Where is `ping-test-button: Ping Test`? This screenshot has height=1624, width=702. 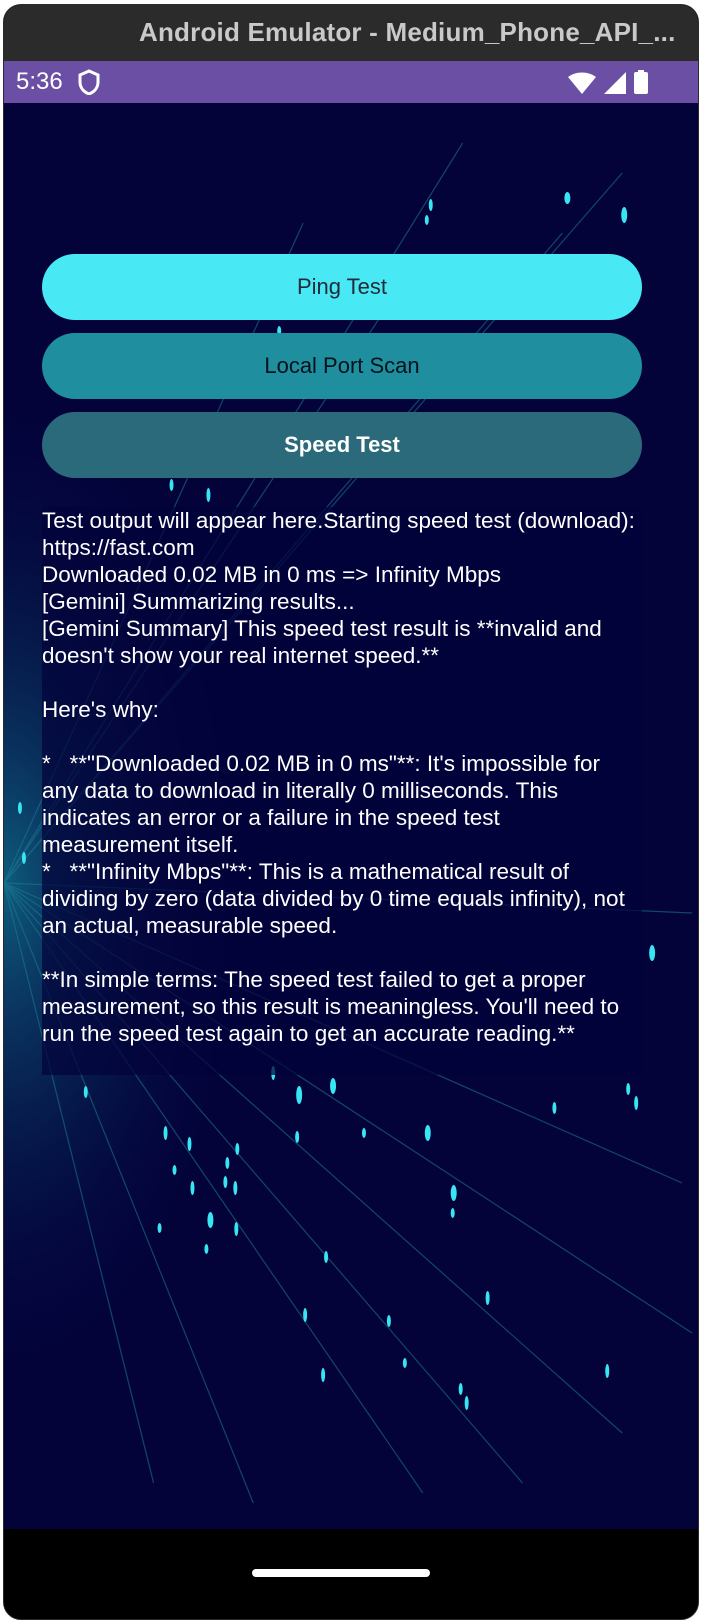 ping-test-button: Ping Test is located at coordinates (342, 287).